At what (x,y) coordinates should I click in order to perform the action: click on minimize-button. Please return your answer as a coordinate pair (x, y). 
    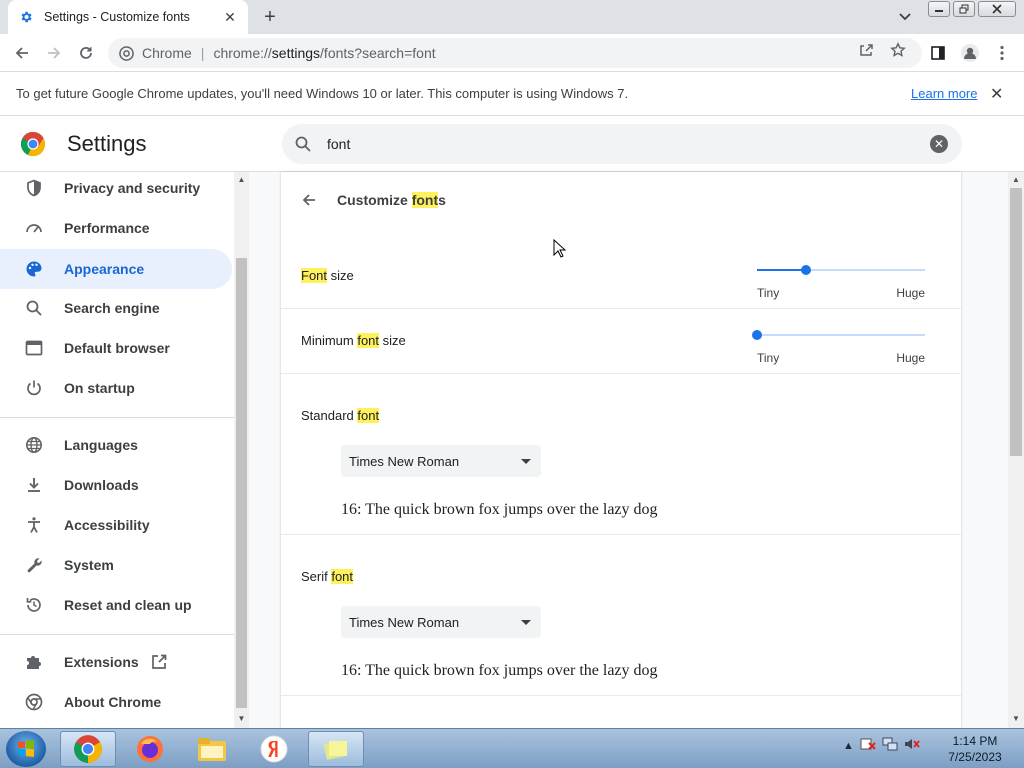
    Looking at the image, I should click on (939, 9).